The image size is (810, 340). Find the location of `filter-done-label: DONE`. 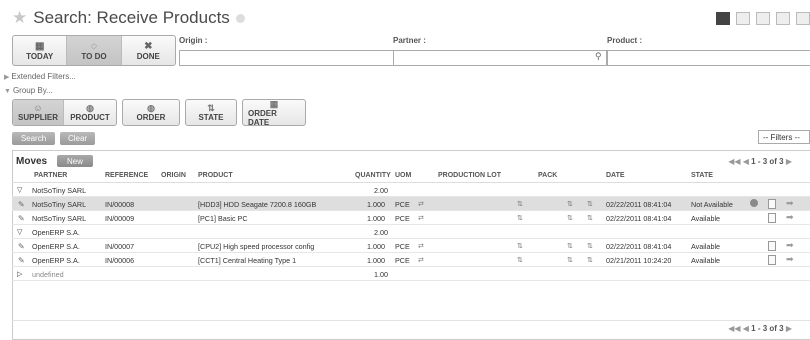

filter-done-label: DONE is located at coordinates (148, 56).